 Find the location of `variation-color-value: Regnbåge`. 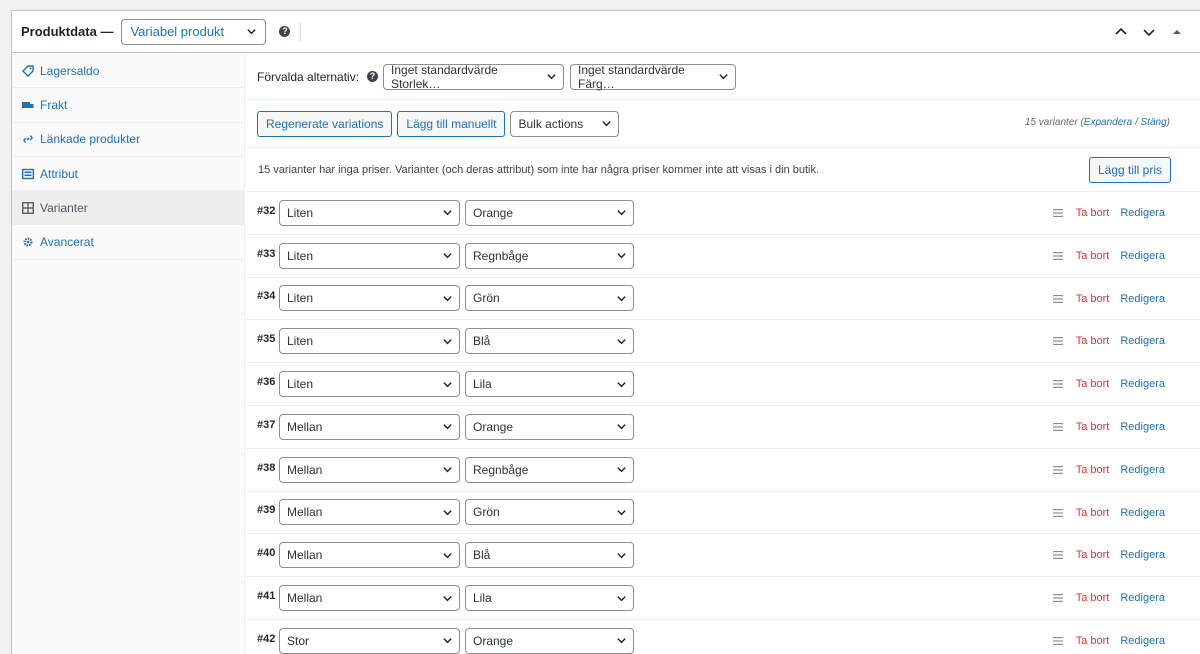

variation-color-value: Regnbåge is located at coordinates (501, 469).